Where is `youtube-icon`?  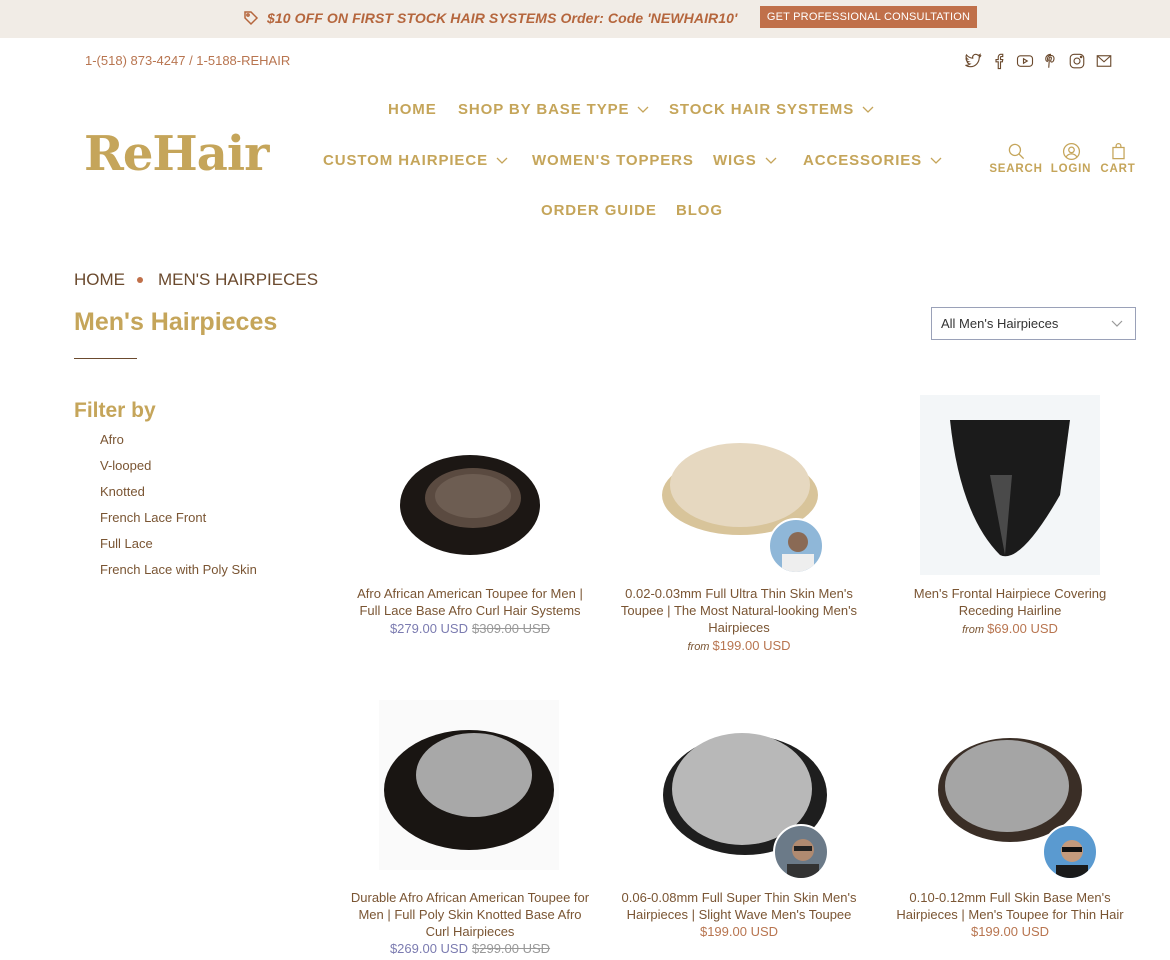 youtube-icon is located at coordinates (1025, 61).